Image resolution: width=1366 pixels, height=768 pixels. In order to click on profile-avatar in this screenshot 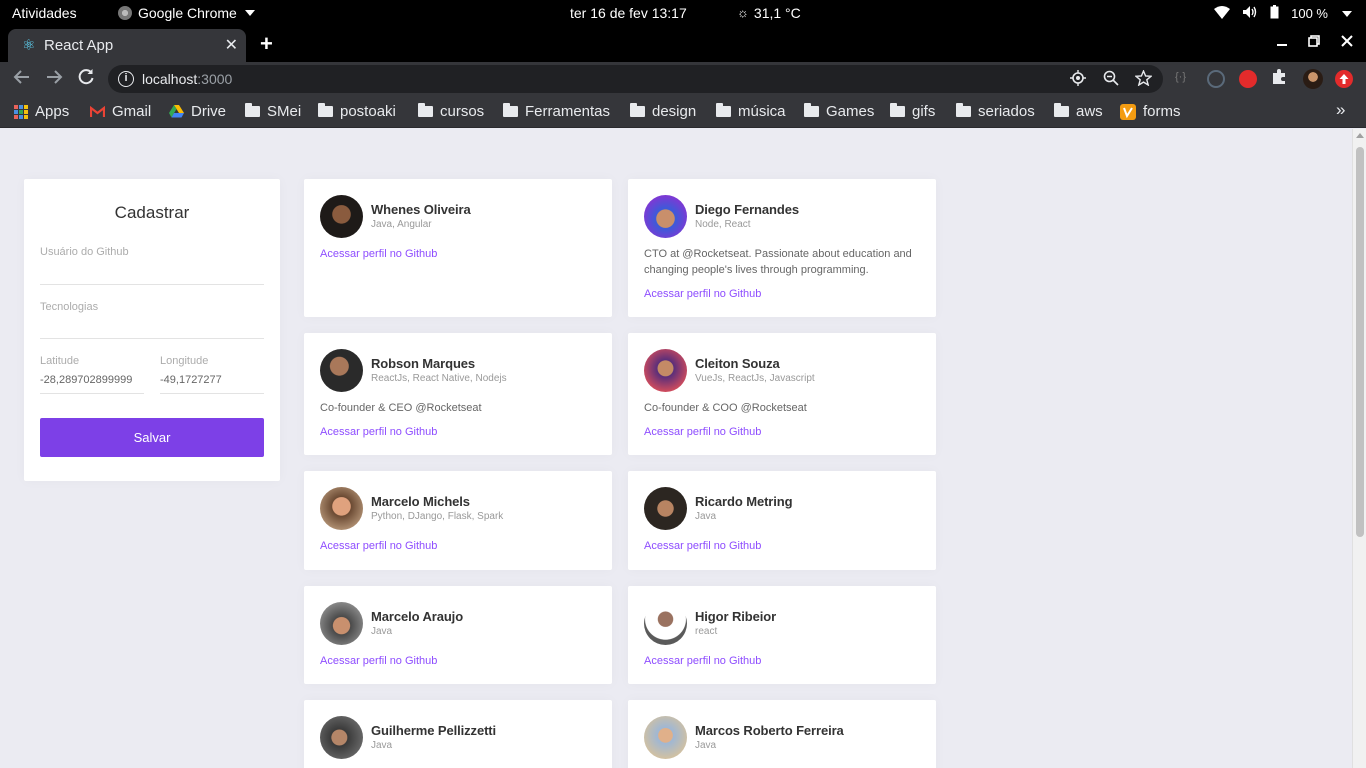, I will do `click(1313, 79)`.